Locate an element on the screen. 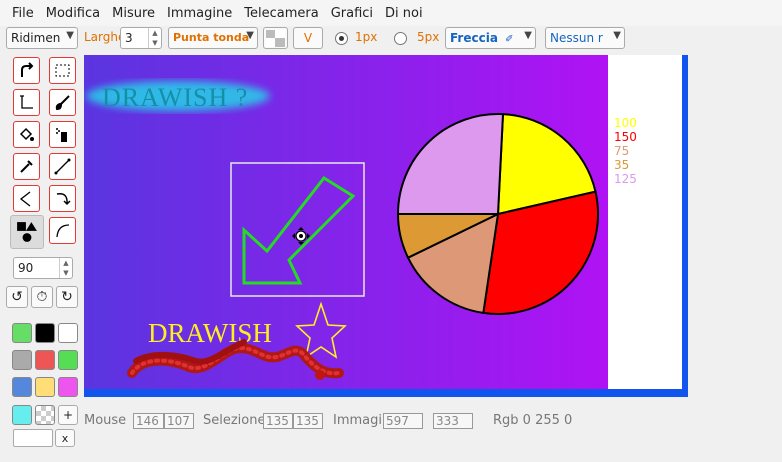 The image size is (782, 462). image-h-value: 333 is located at coordinates (453, 421).